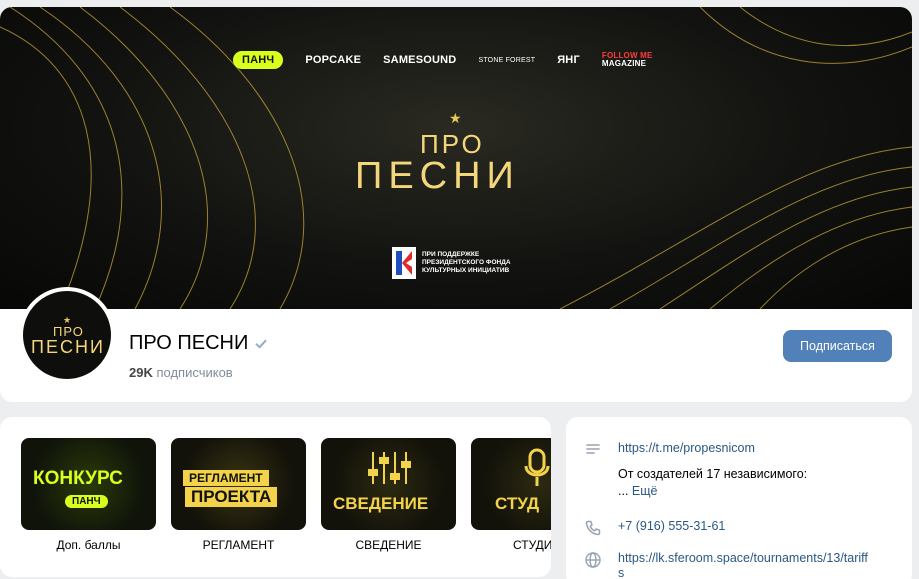 The width and height of the screenshot is (919, 579). Describe the element at coordinates (226, 478) in the screenshot. I see `tile-title: РЕГЛАМЕНТ` at that location.